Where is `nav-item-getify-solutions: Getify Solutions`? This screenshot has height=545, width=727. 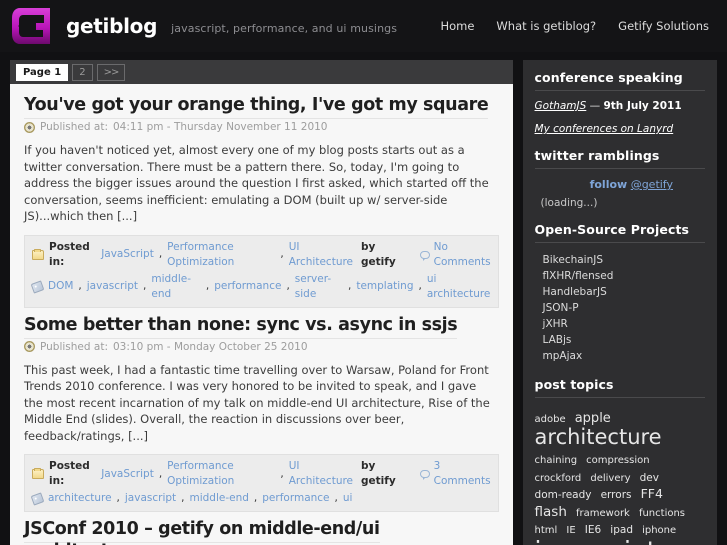 nav-item-getify-solutions: Getify Solutions is located at coordinates (663, 26).